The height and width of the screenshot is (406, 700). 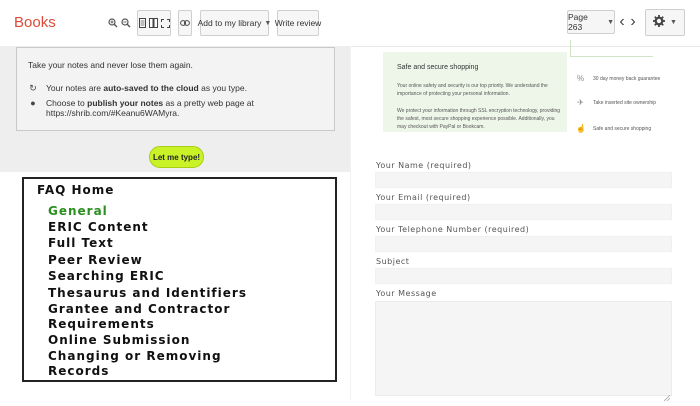 I want to click on email-label: Your Email (required), so click(x=423, y=197).